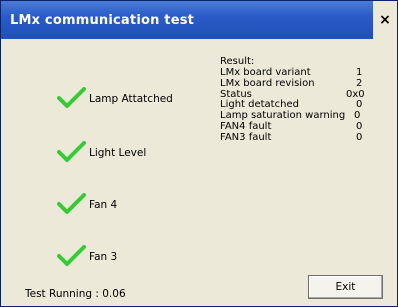 This screenshot has height=307, width=398. I want to click on exit-button: Exit, so click(345, 287).